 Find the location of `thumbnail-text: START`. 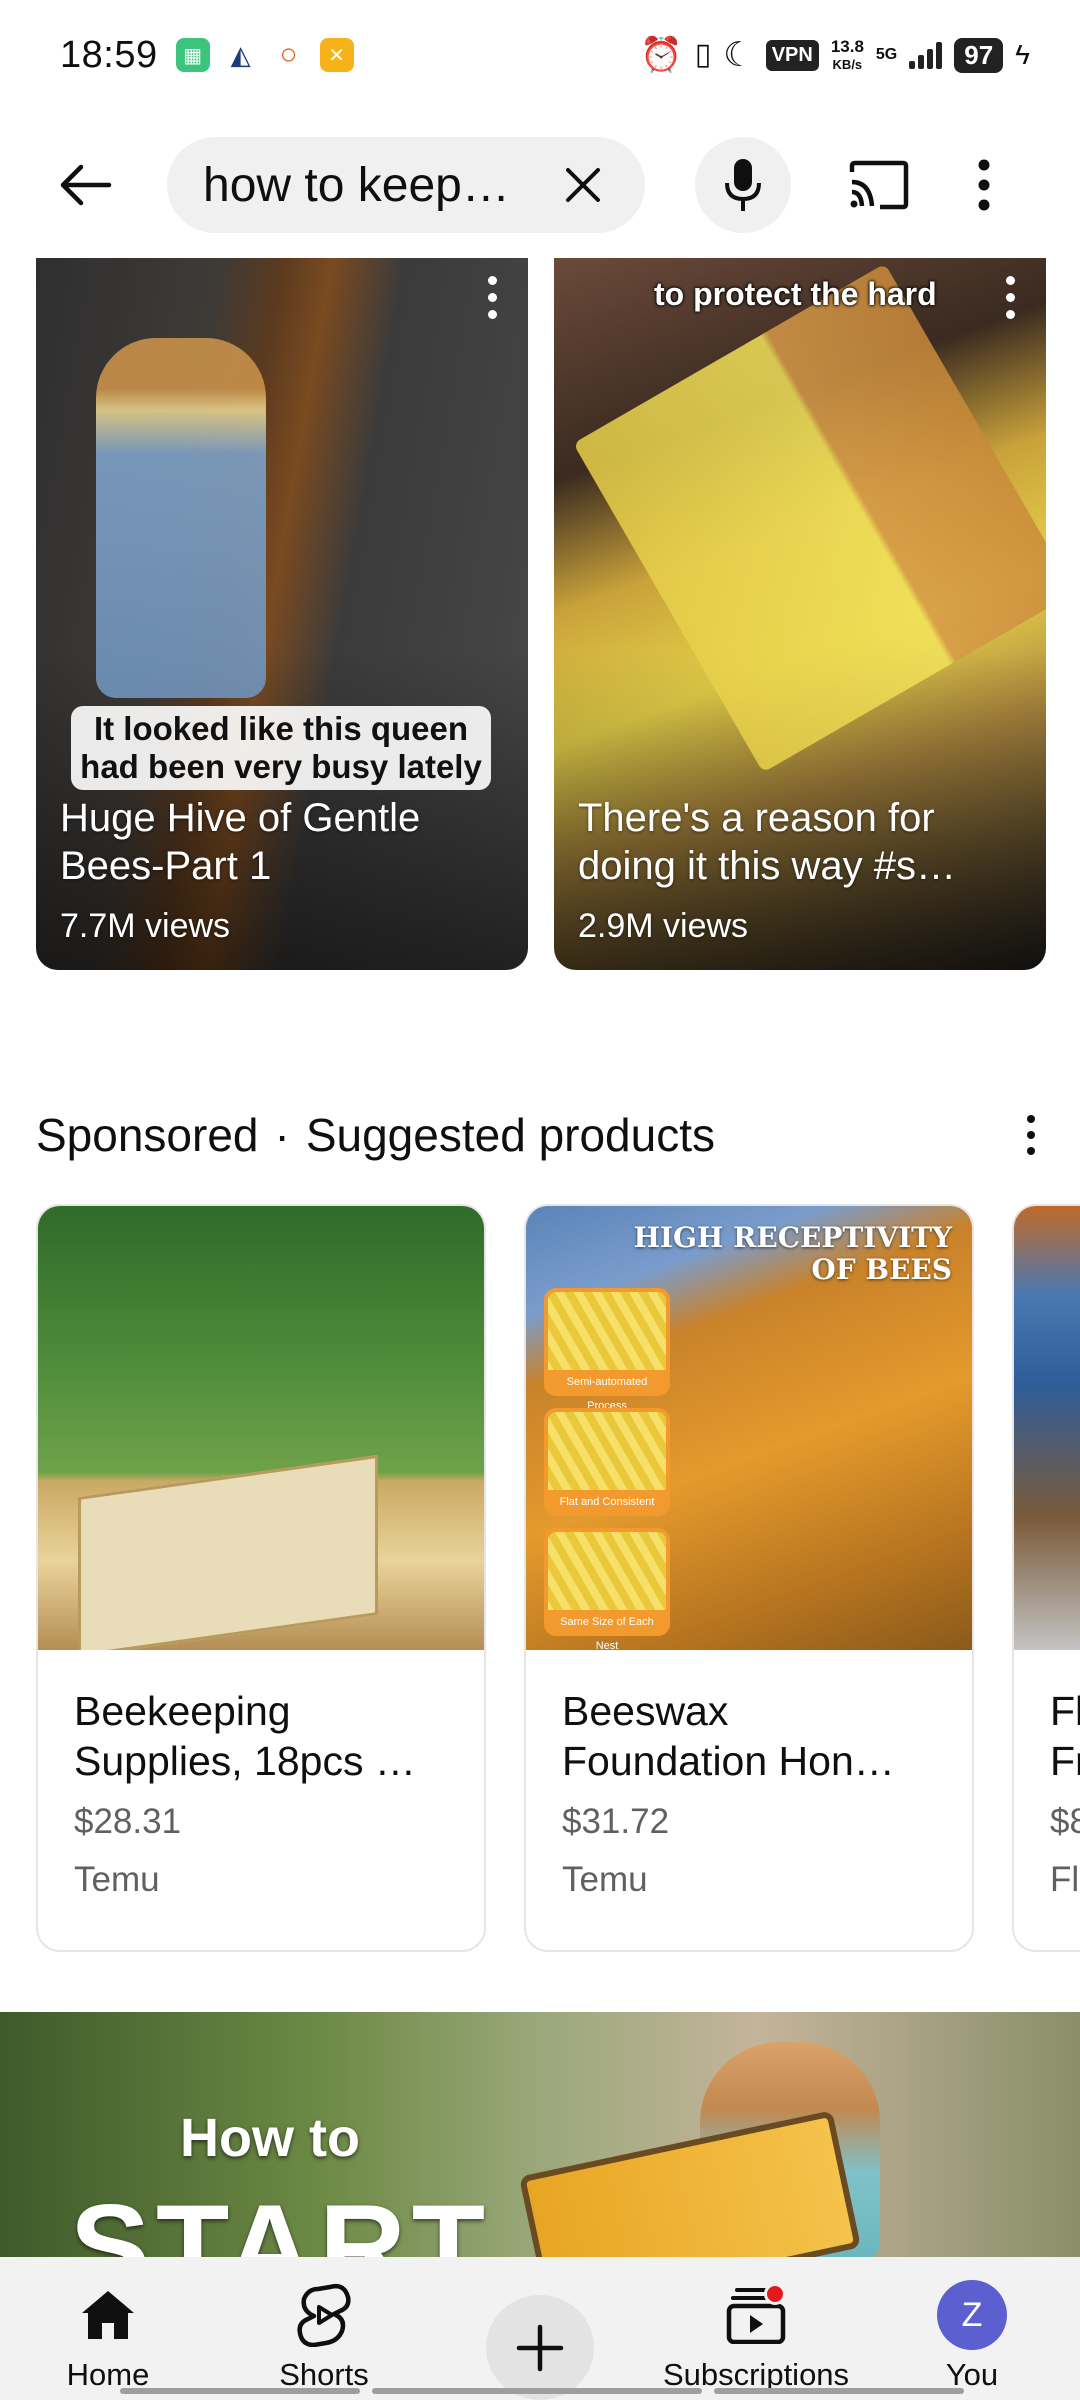

thumbnail-text: START is located at coordinates (281, 2218).